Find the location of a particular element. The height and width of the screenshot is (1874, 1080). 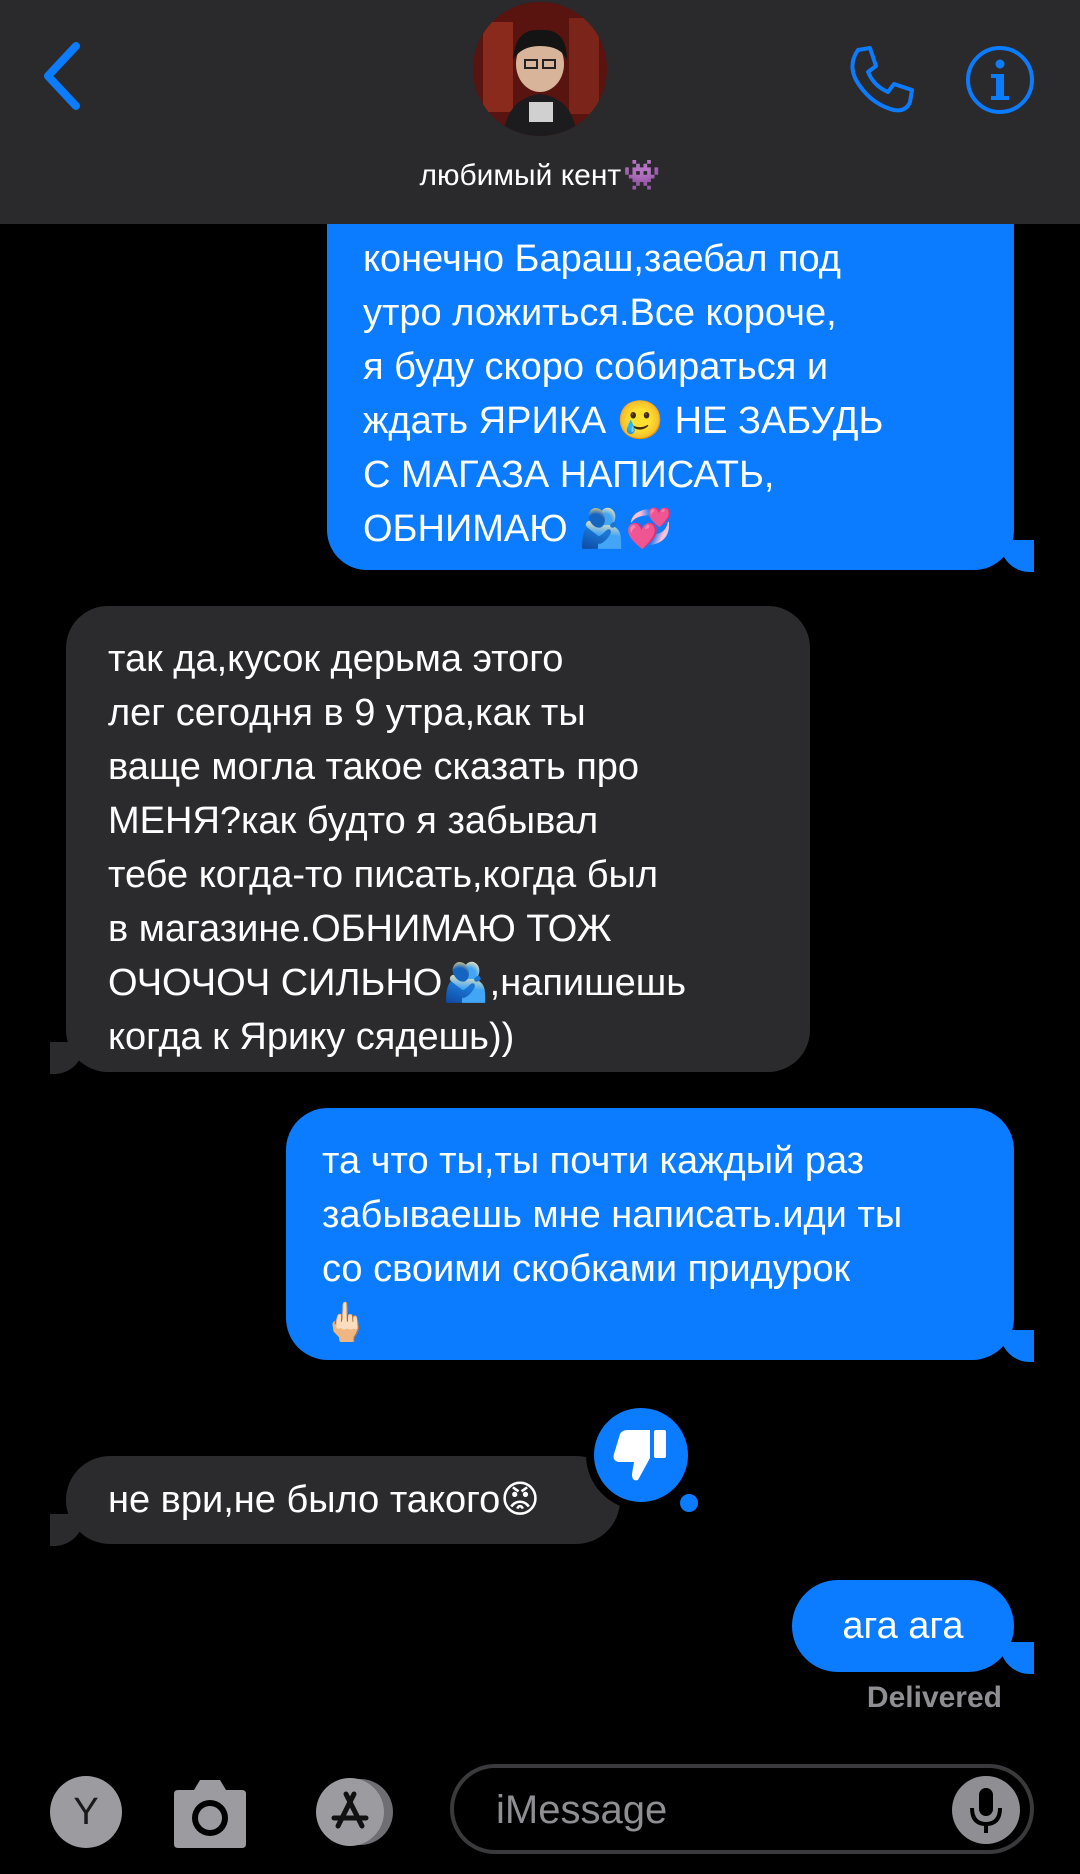

info-icon is located at coordinates (1000, 80).